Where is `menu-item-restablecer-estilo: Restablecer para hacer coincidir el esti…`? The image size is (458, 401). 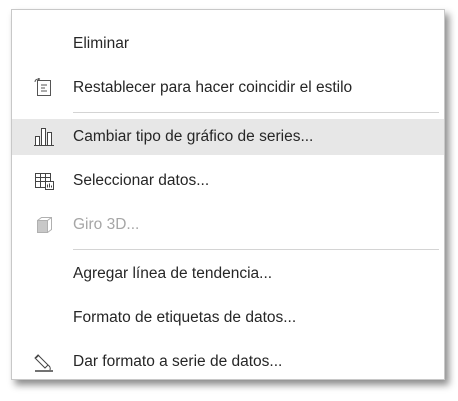 menu-item-restablecer-estilo: Restablecer para hacer coincidir el esti… is located at coordinates (228, 88).